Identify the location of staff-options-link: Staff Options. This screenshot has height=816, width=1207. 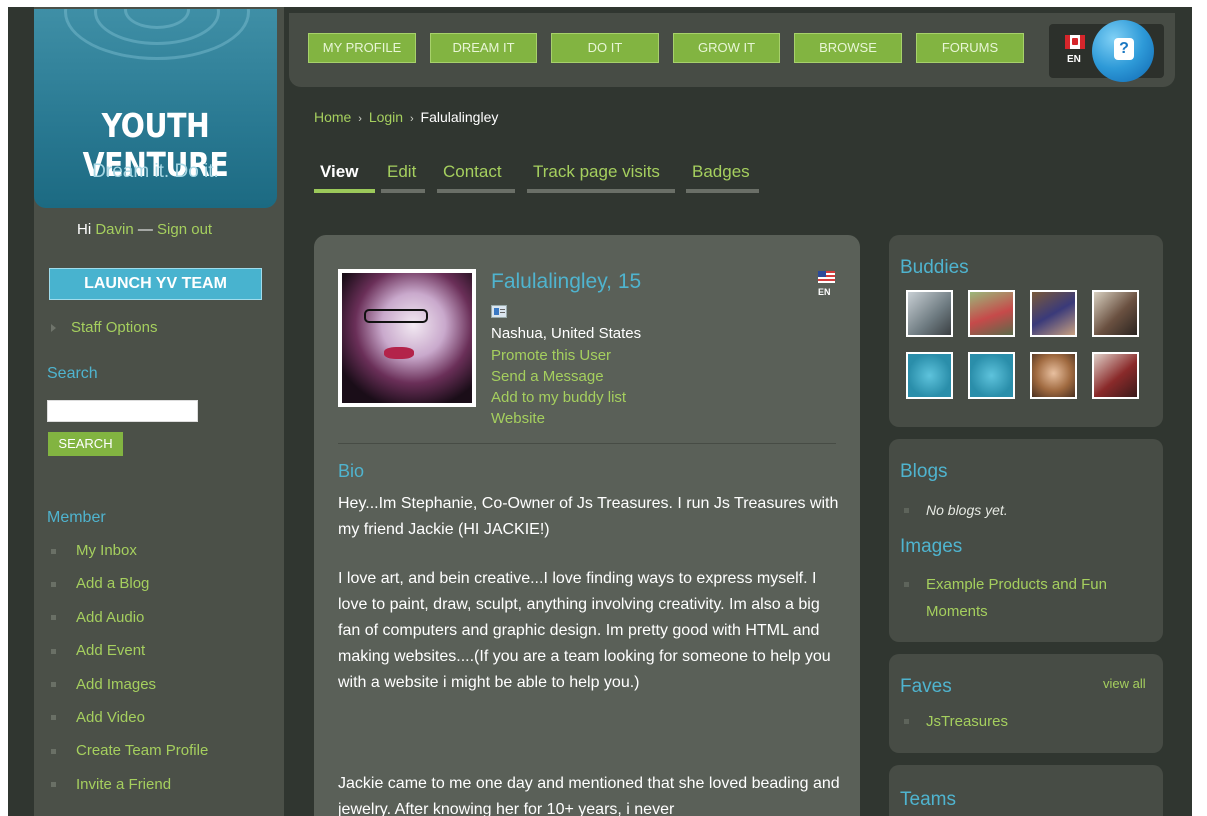
(104, 327).